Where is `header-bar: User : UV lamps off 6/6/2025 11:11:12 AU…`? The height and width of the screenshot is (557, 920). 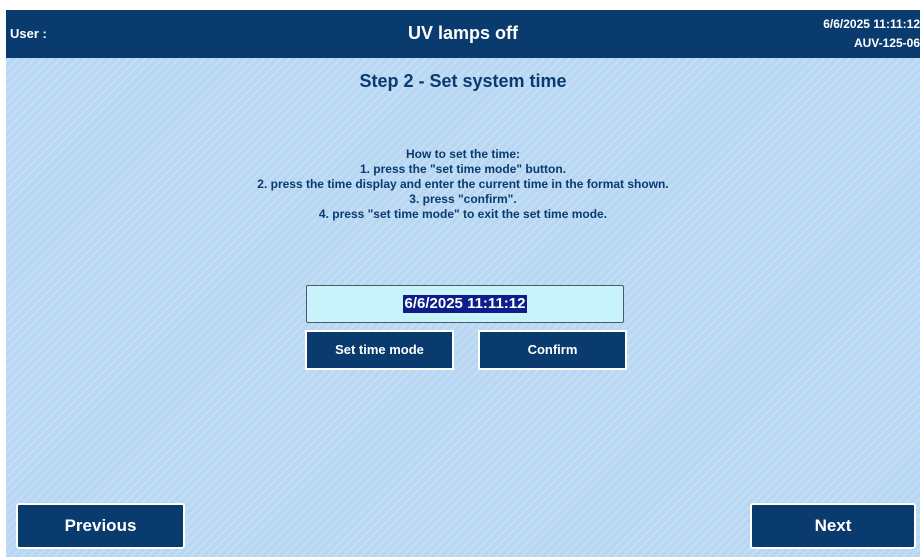
header-bar: User : UV lamps off 6/6/2025 11:11:12 AU… is located at coordinates (463, 34).